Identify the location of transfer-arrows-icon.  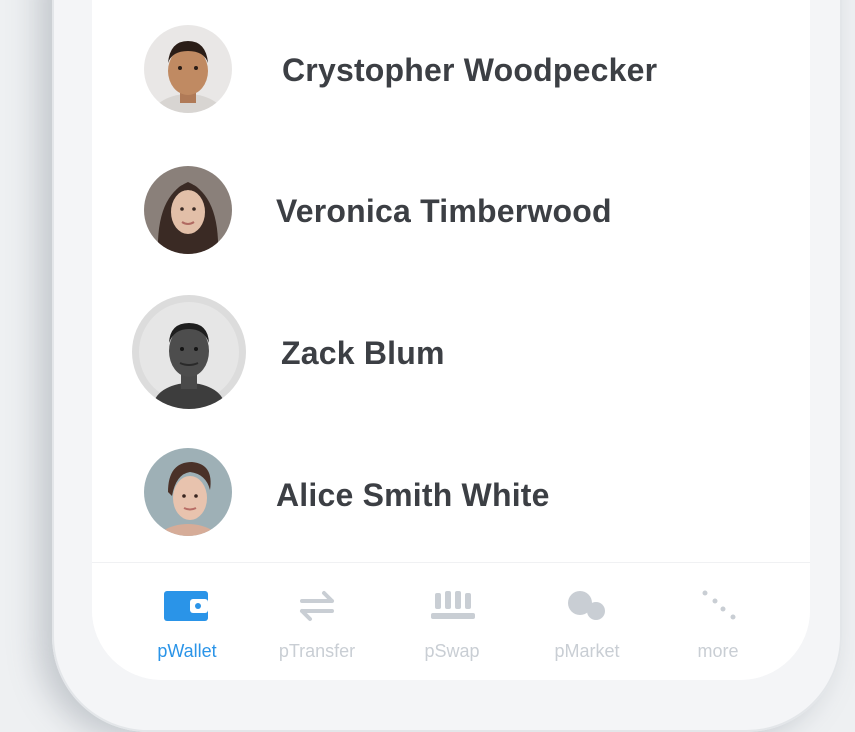
(317, 605).